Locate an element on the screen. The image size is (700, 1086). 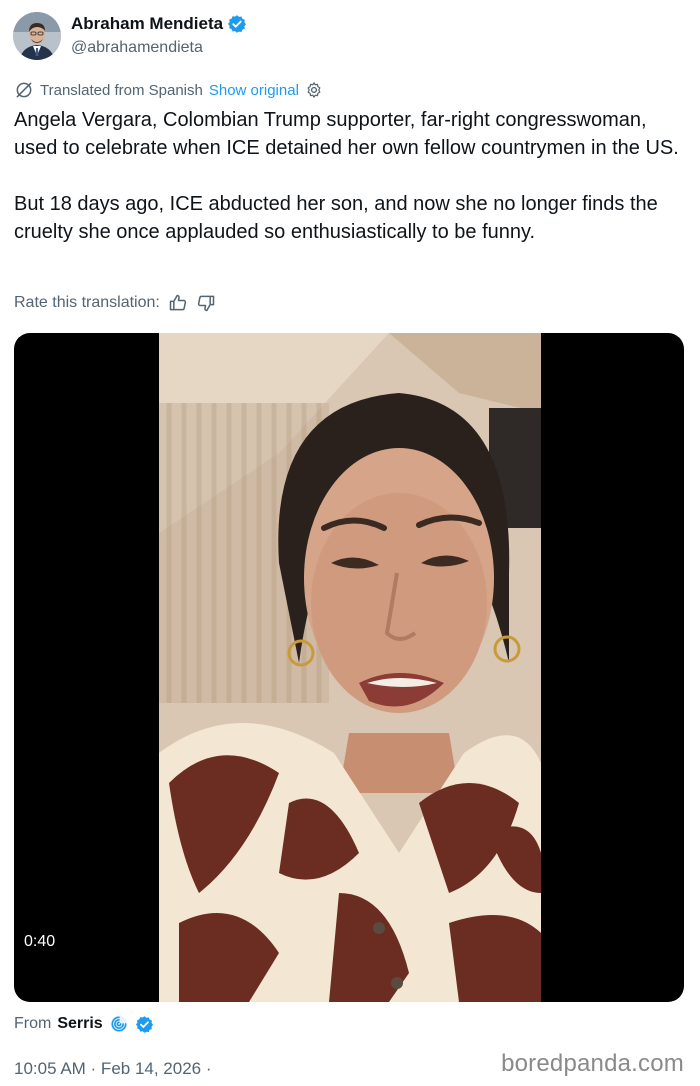
translate-icon is located at coordinates (24, 90).